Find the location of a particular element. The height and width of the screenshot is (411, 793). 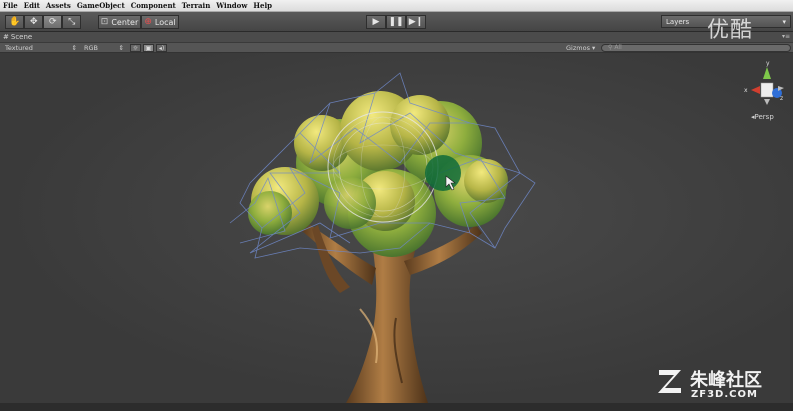

persp-label: ◂Persp is located at coordinates (762, 117).